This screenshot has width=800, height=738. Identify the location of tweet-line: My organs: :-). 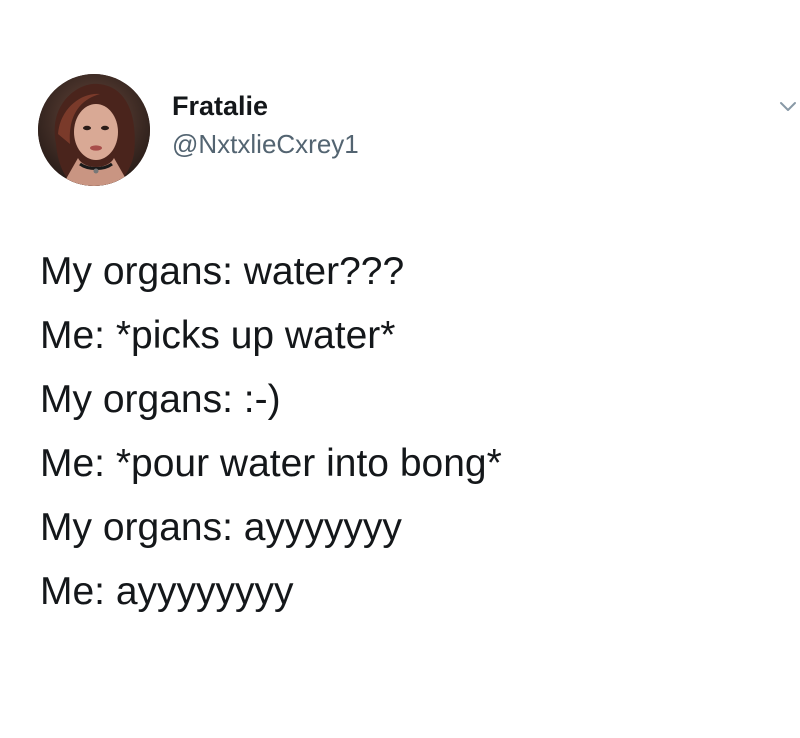
(160, 399).